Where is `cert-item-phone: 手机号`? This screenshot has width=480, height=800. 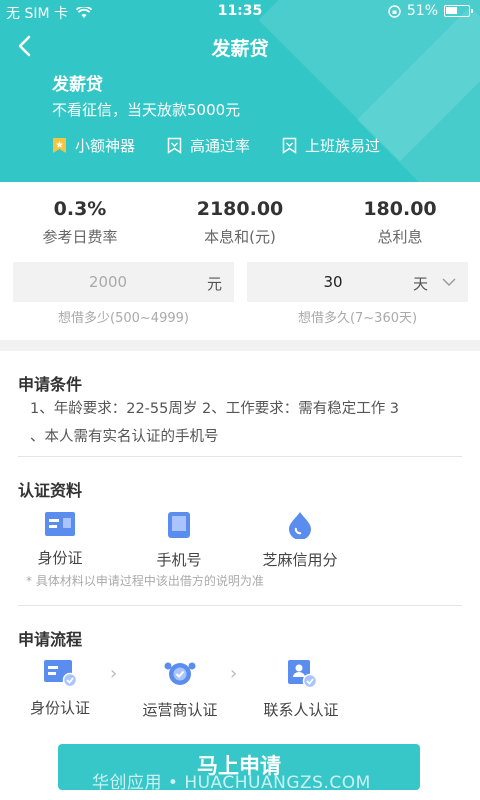
cert-item-phone: 手机号 is located at coordinates (179, 540).